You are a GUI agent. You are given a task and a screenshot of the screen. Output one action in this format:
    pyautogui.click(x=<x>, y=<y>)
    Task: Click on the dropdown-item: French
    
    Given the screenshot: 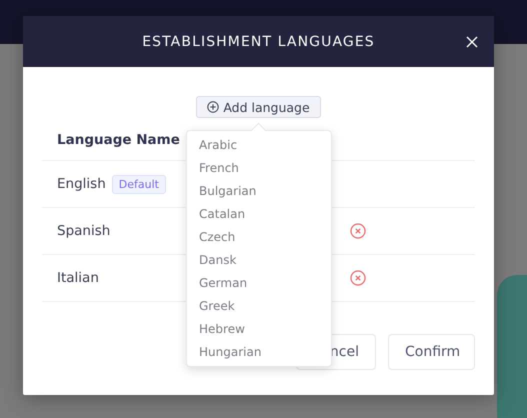 What is the action you would take?
    pyautogui.click(x=259, y=168)
    